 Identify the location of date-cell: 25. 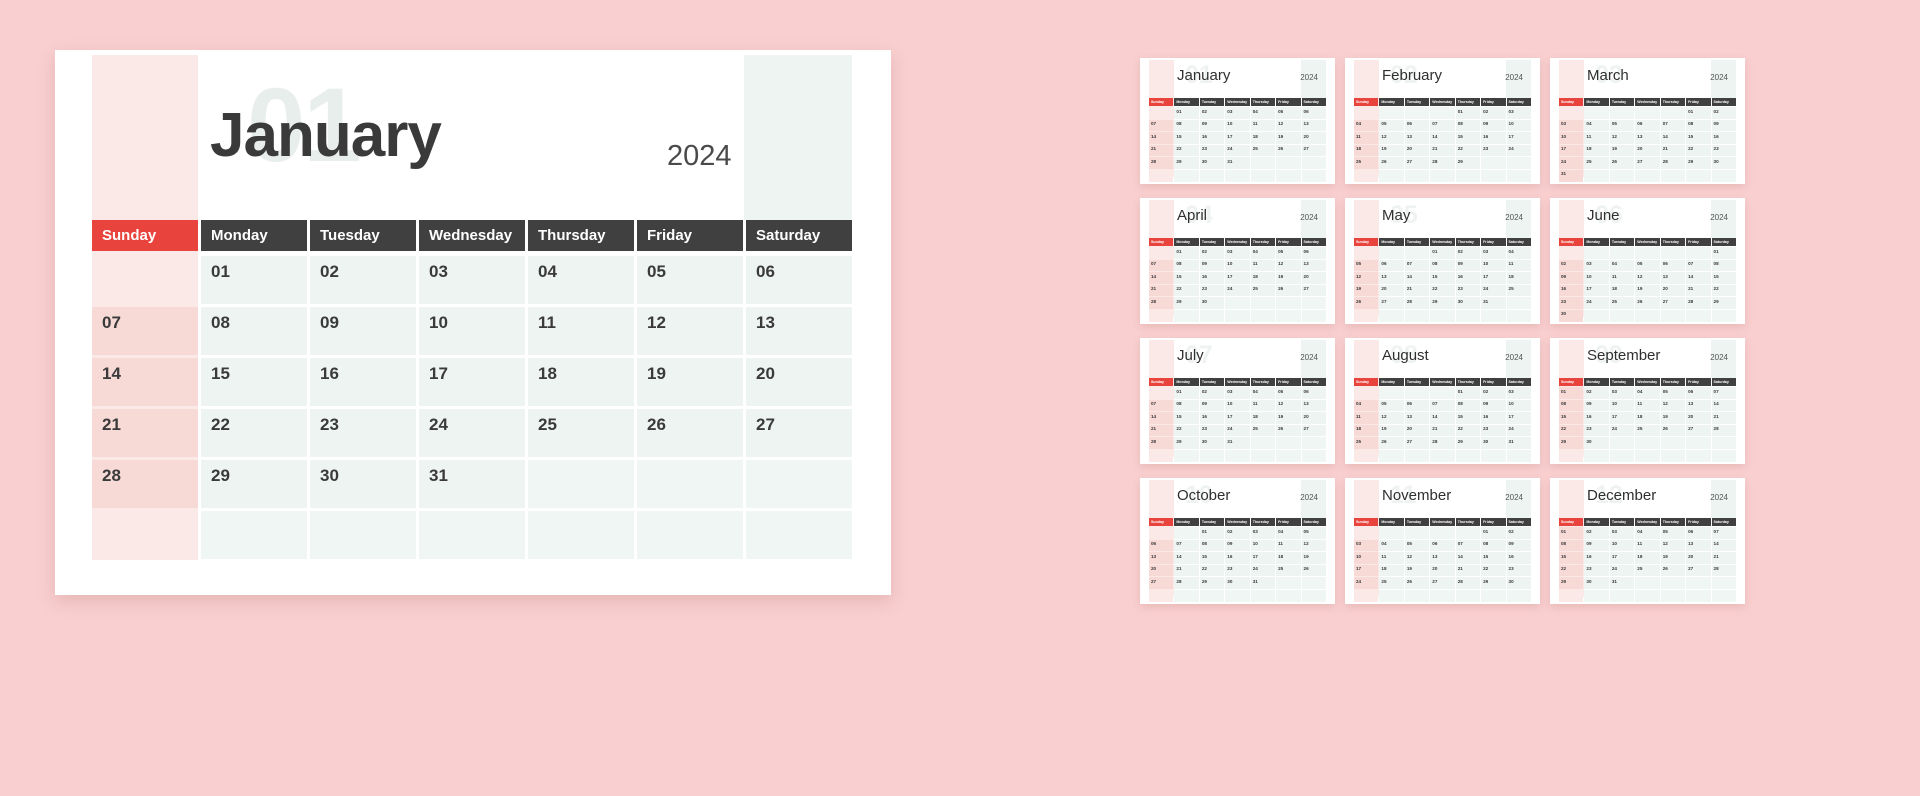
(581, 433).